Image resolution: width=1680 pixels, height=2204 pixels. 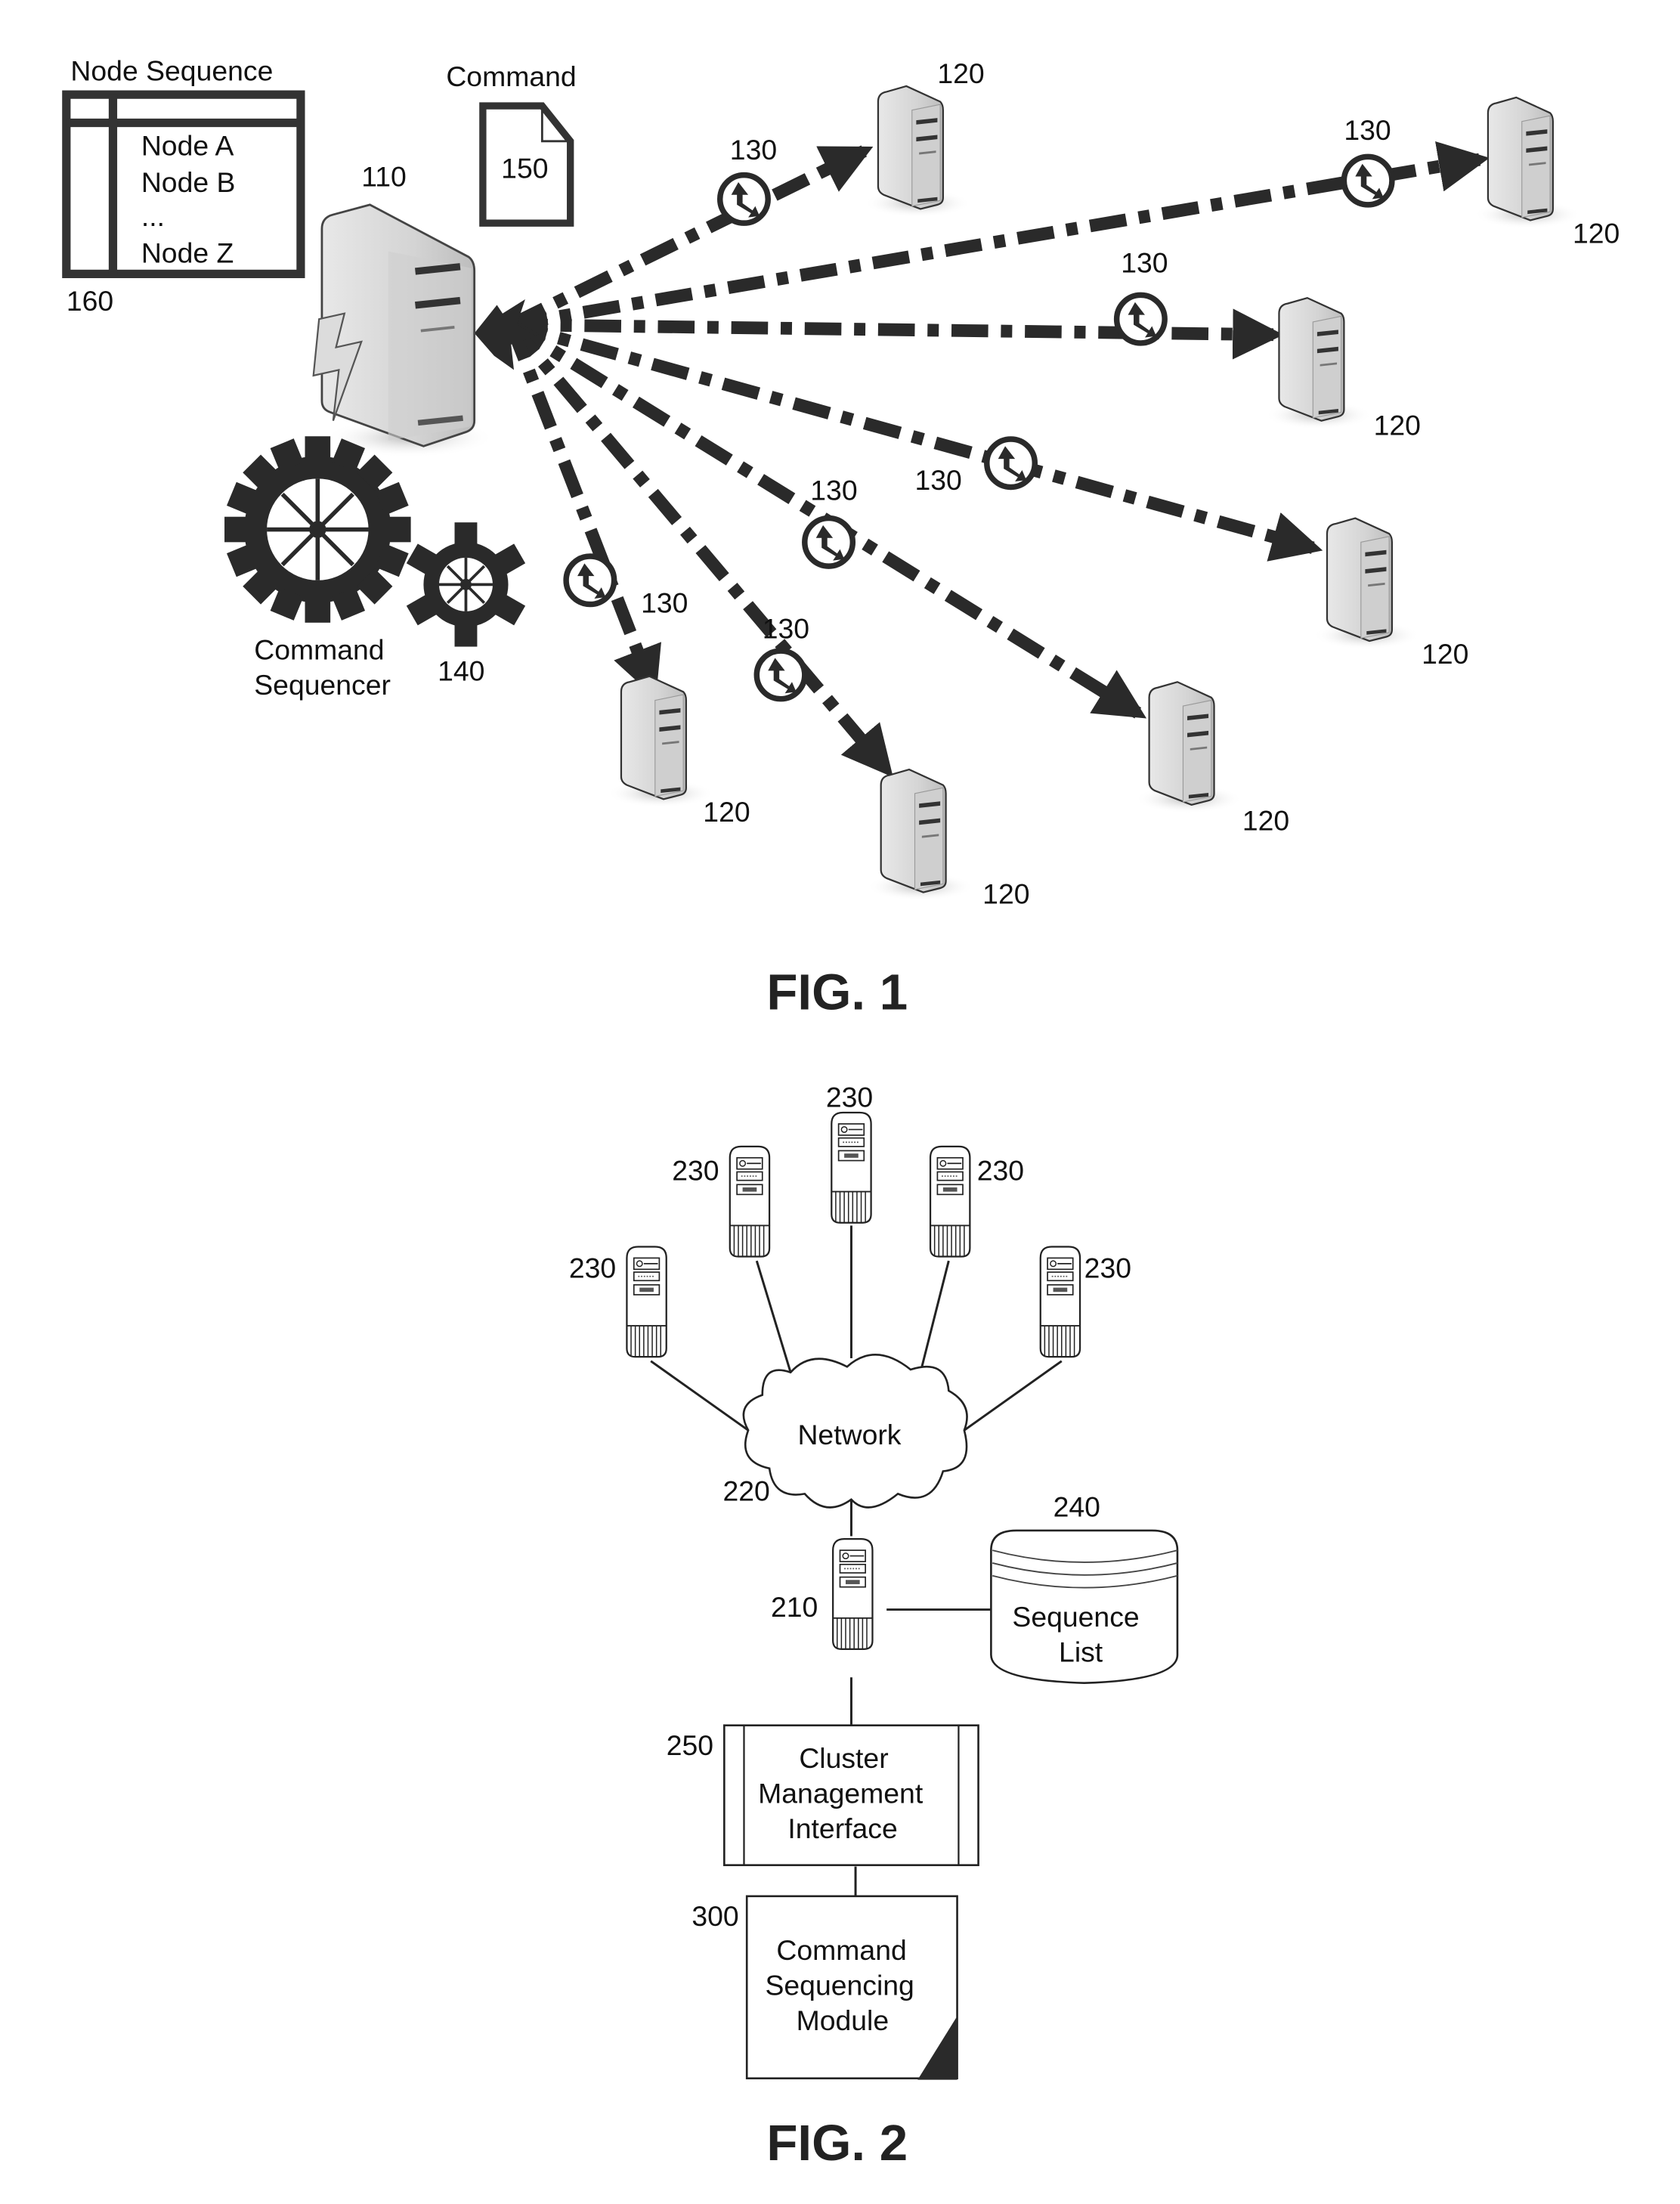 I want to click on figure-1-caption: FIG. 1, so click(x=837, y=993).